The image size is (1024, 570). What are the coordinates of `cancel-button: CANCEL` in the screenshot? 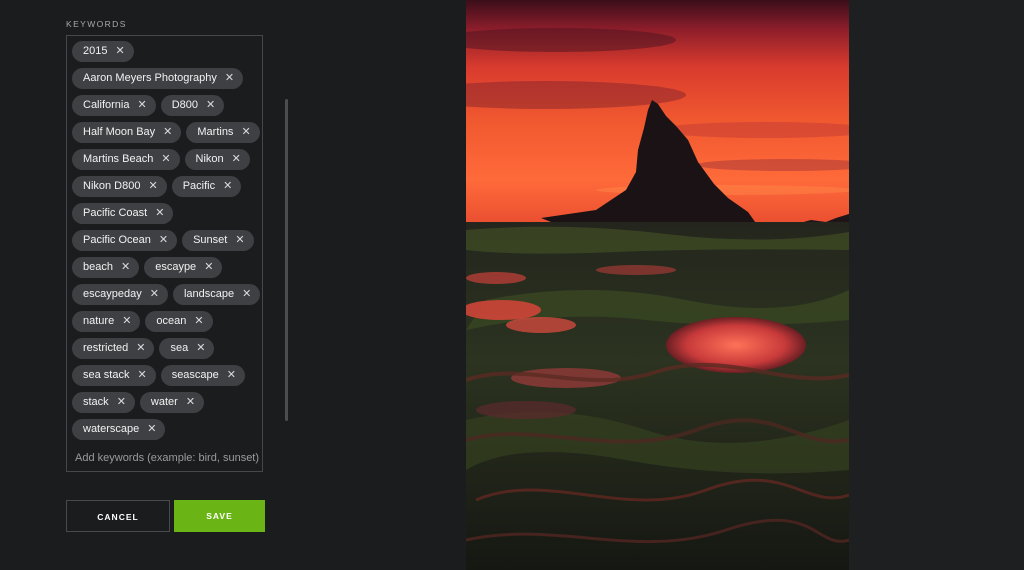 It's located at (118, 516).